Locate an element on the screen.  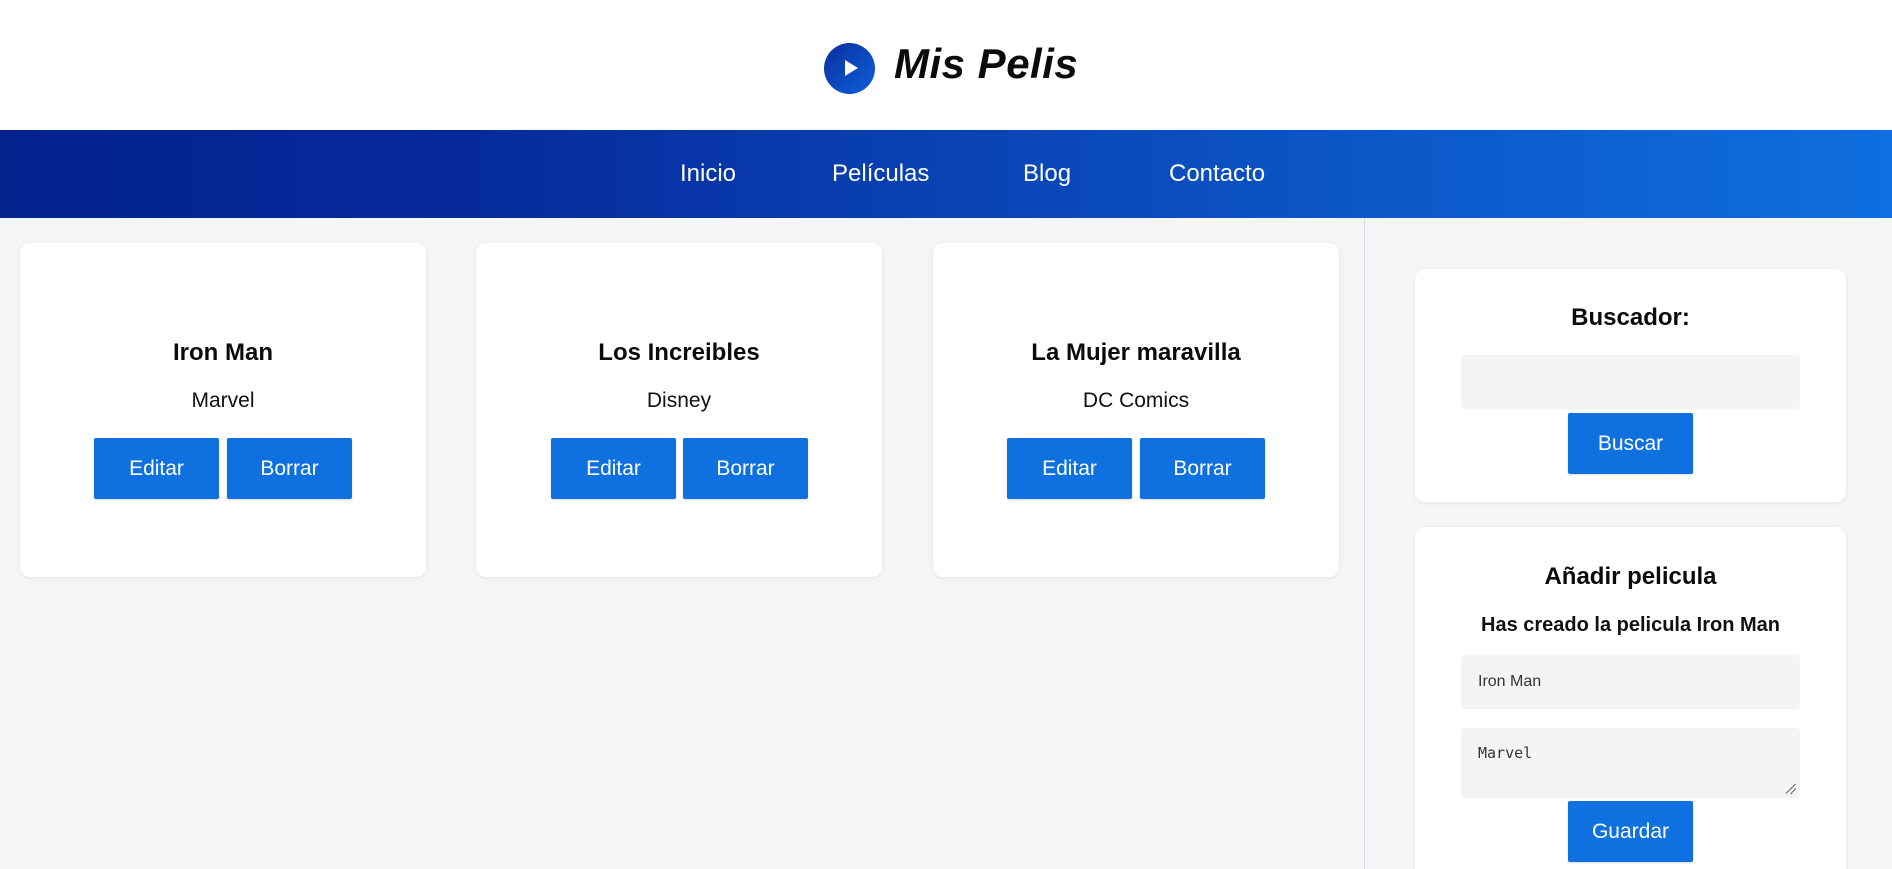
main-nav: Inicio Películas Blog Contacto is located at coordinates (946, 174).